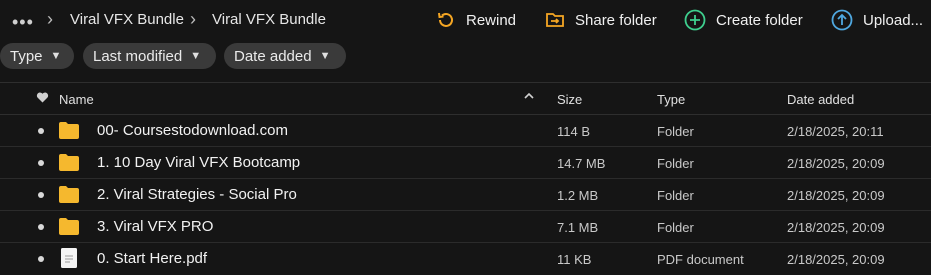 Image resolution: width=931 pixels, height=275 pixels. What do you see at coordinates (574, 131) in the screenshot?
I see `file-size: 114 B` at bounding box center [574, 131].